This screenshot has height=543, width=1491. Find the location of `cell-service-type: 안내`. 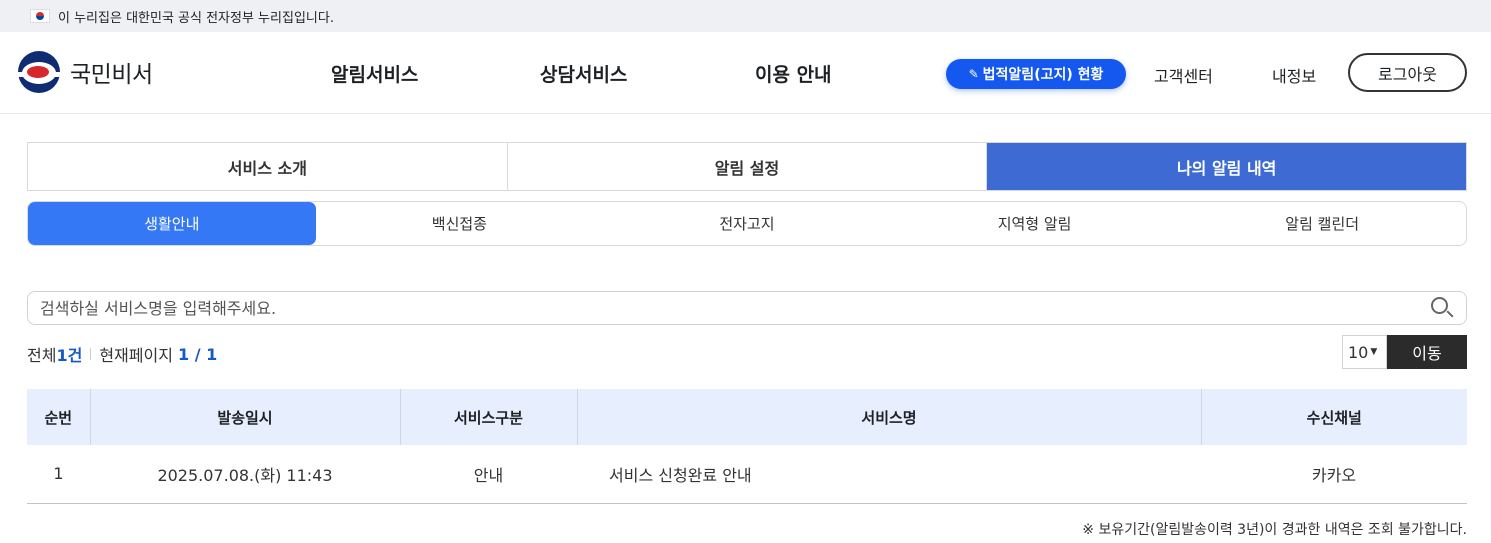

cell-service-type: 안내 is located at coordinates (488, 474).